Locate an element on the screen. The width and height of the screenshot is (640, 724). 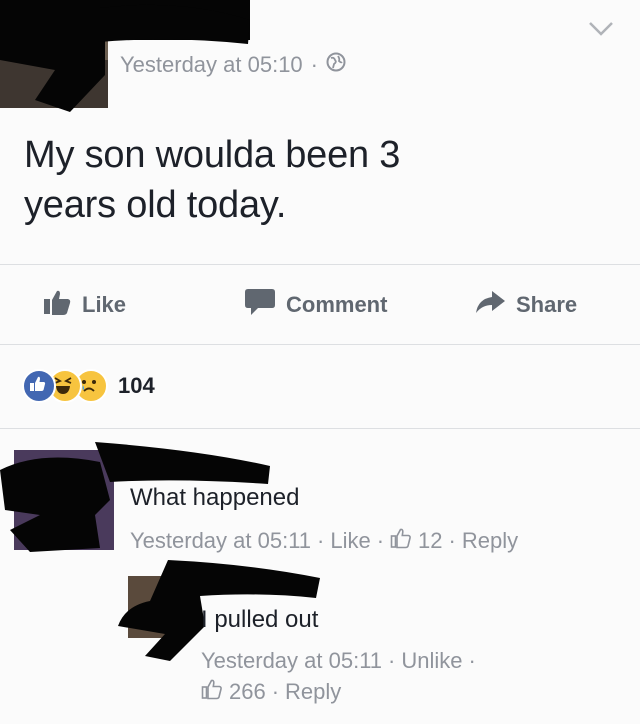
like-button: Like is located at coordinates (84, 305).